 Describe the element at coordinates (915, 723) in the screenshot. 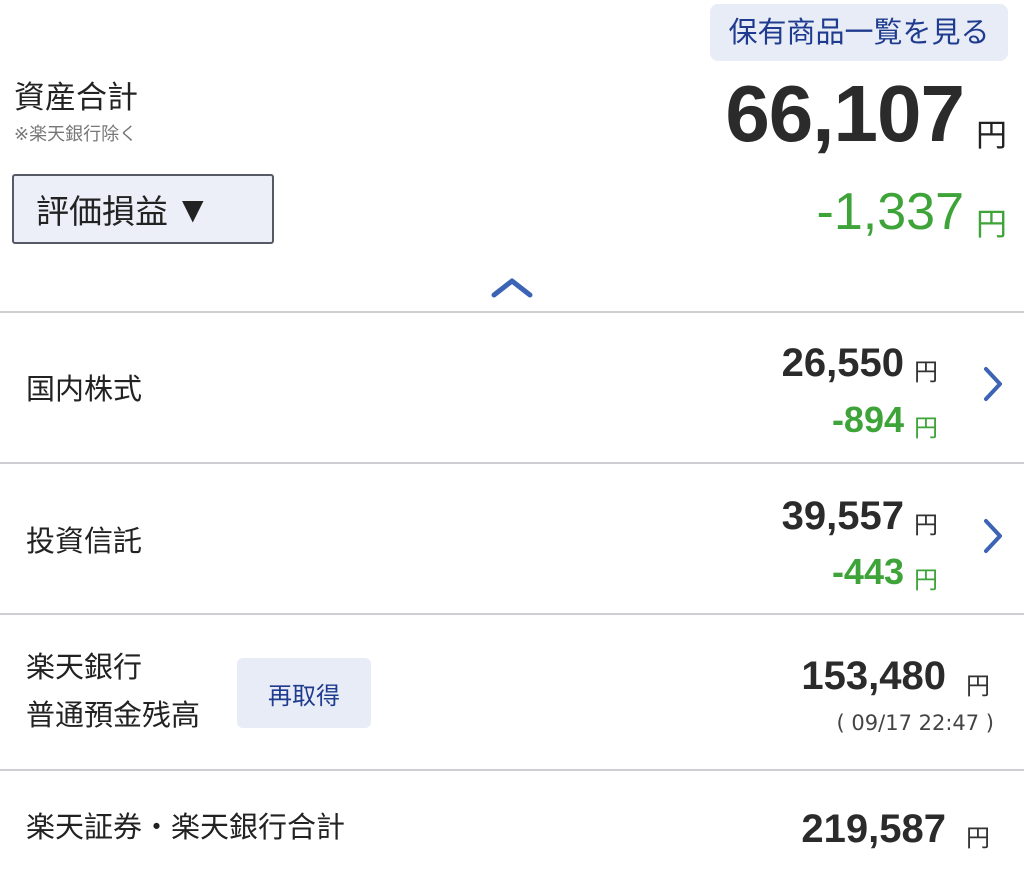

I see `bank-balance-timestamp: ( 09/17 22:47 )` at that location.